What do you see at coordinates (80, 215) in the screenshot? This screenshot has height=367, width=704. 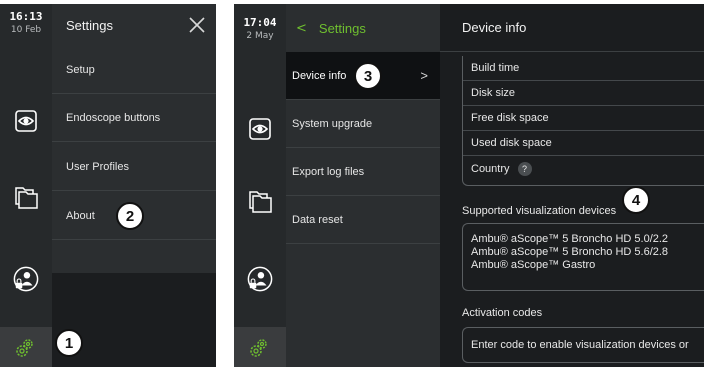 I see `menu-item-label: About` at bounding box center [80, 215].